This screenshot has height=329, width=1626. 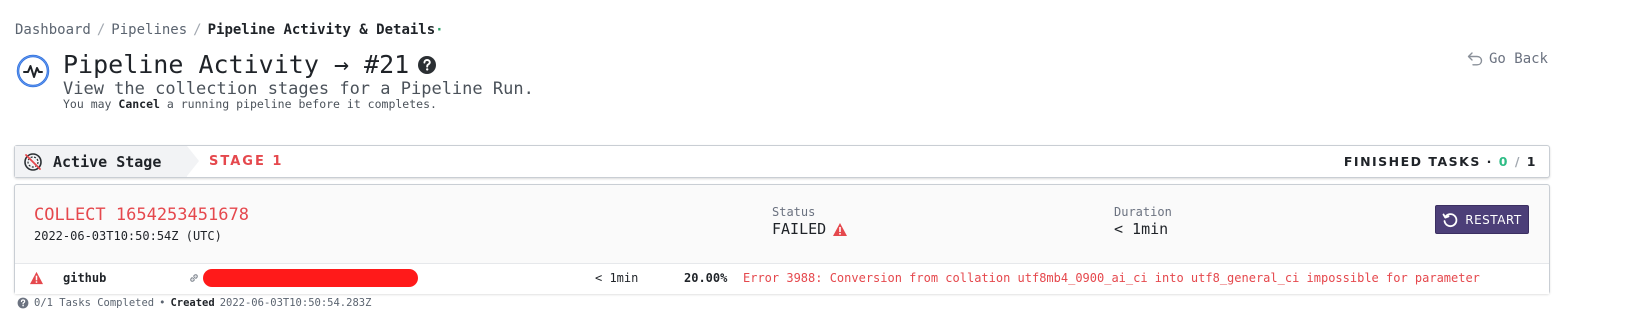 I want to click on go-back-label: Go Back, so click(x=1518, y=59).